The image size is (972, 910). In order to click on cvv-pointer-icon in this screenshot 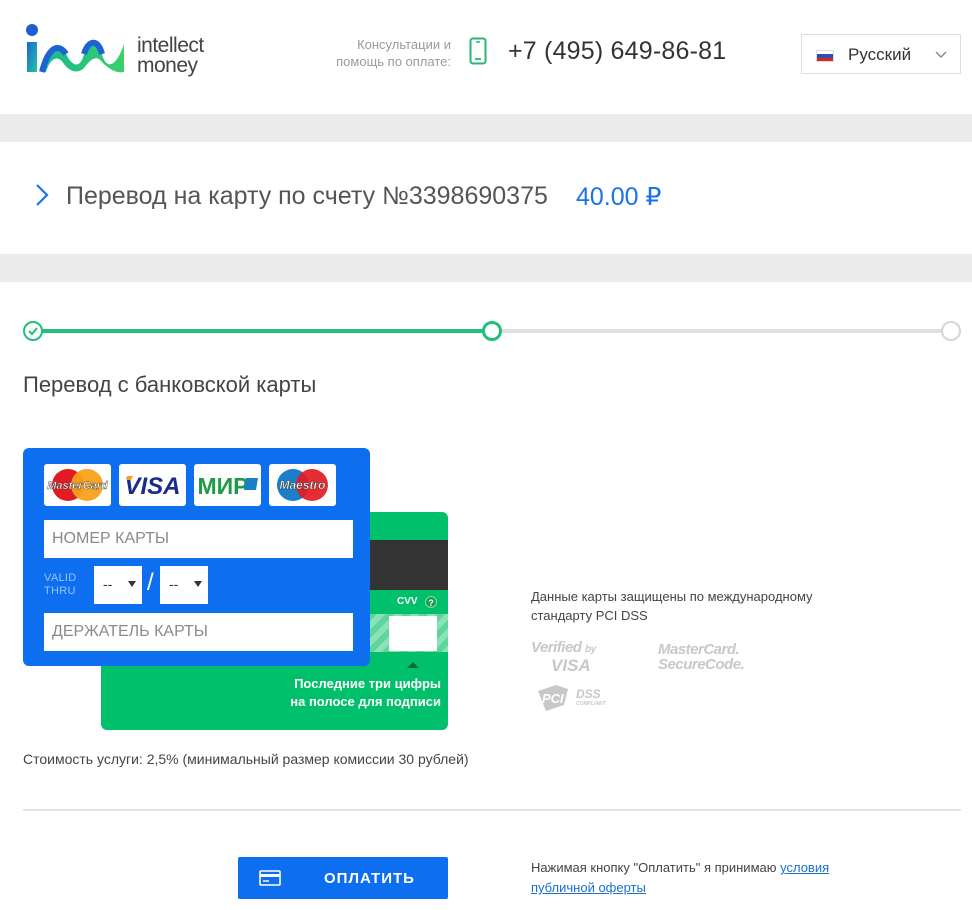, I will do `click(413, 665)`.